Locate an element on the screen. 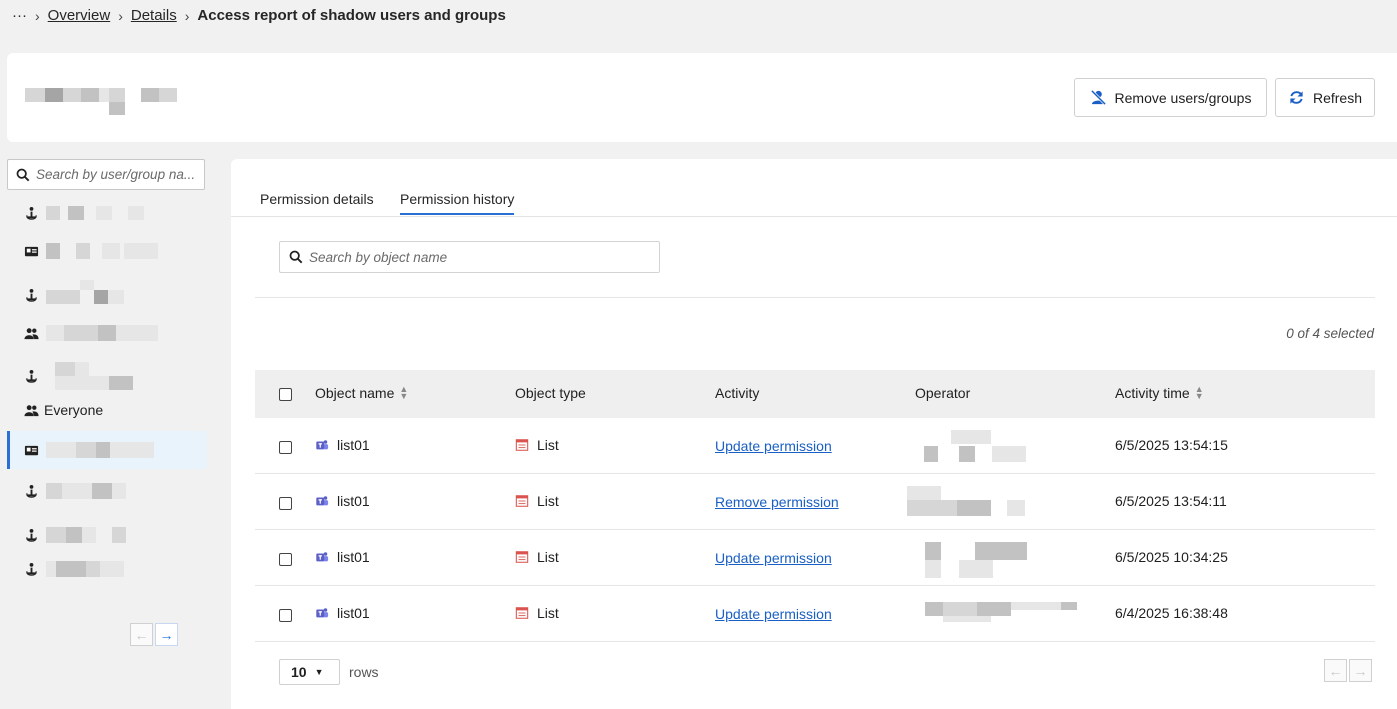 Image resolution: width=1397 pixels, height=709 pixels. activity-time-cell: 6/5/2025 13:54:15 is located at coordinates (1171, 445).